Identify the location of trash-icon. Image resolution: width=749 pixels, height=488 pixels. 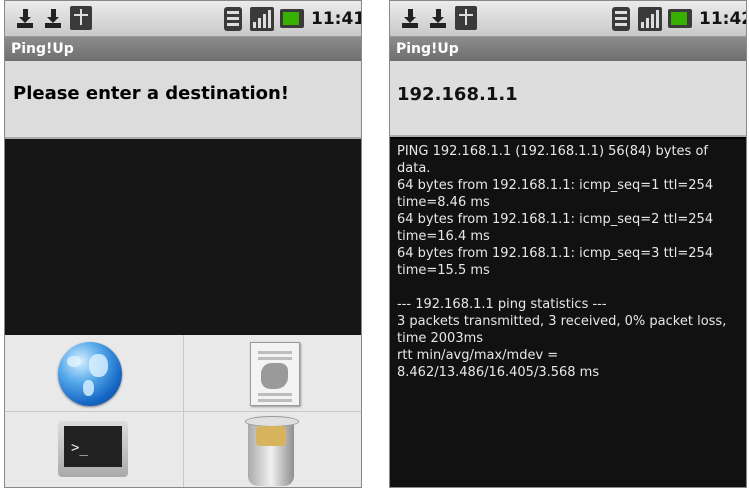
(272, 451).